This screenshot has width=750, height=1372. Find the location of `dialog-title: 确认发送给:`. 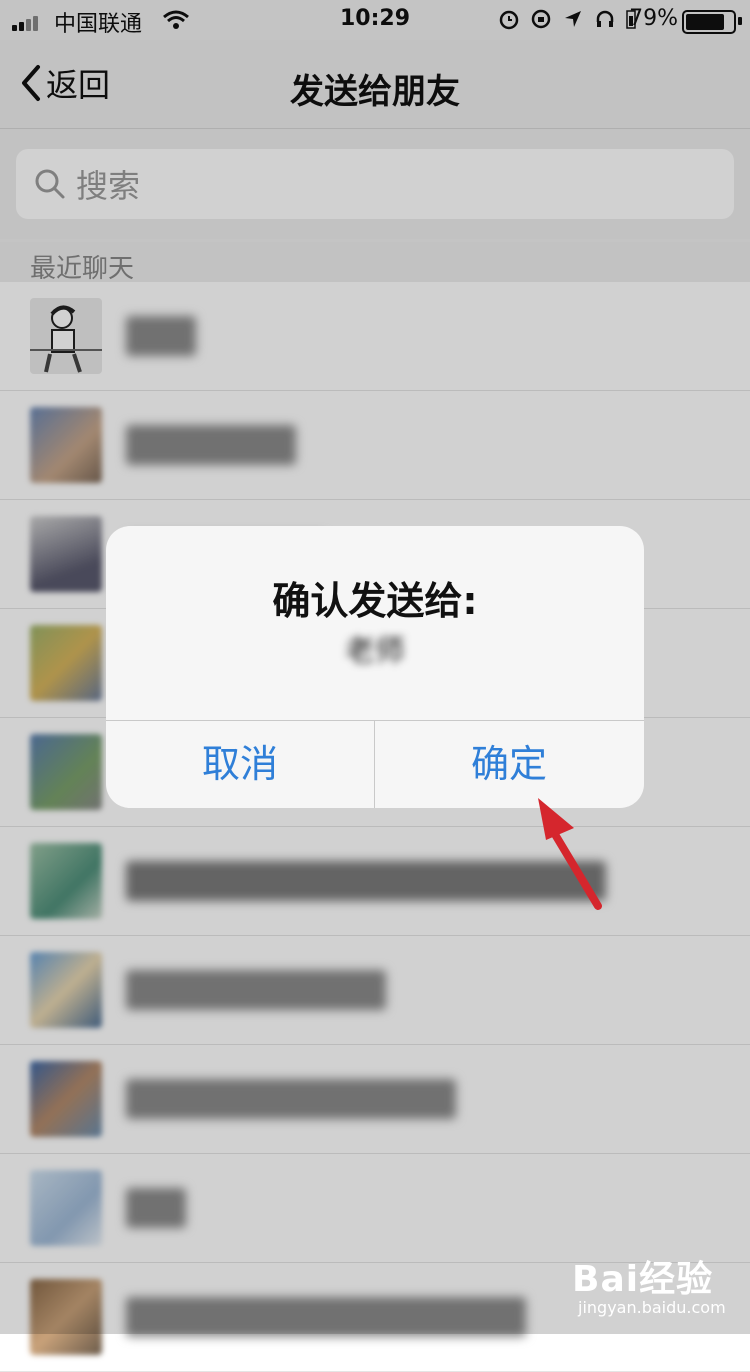

dialog-title: 确认发送给: is located at coordinates (375, 601).